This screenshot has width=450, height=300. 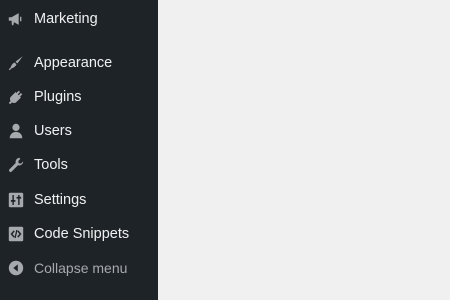 I want to click on sliders-icon, so click(x=16, y=200).